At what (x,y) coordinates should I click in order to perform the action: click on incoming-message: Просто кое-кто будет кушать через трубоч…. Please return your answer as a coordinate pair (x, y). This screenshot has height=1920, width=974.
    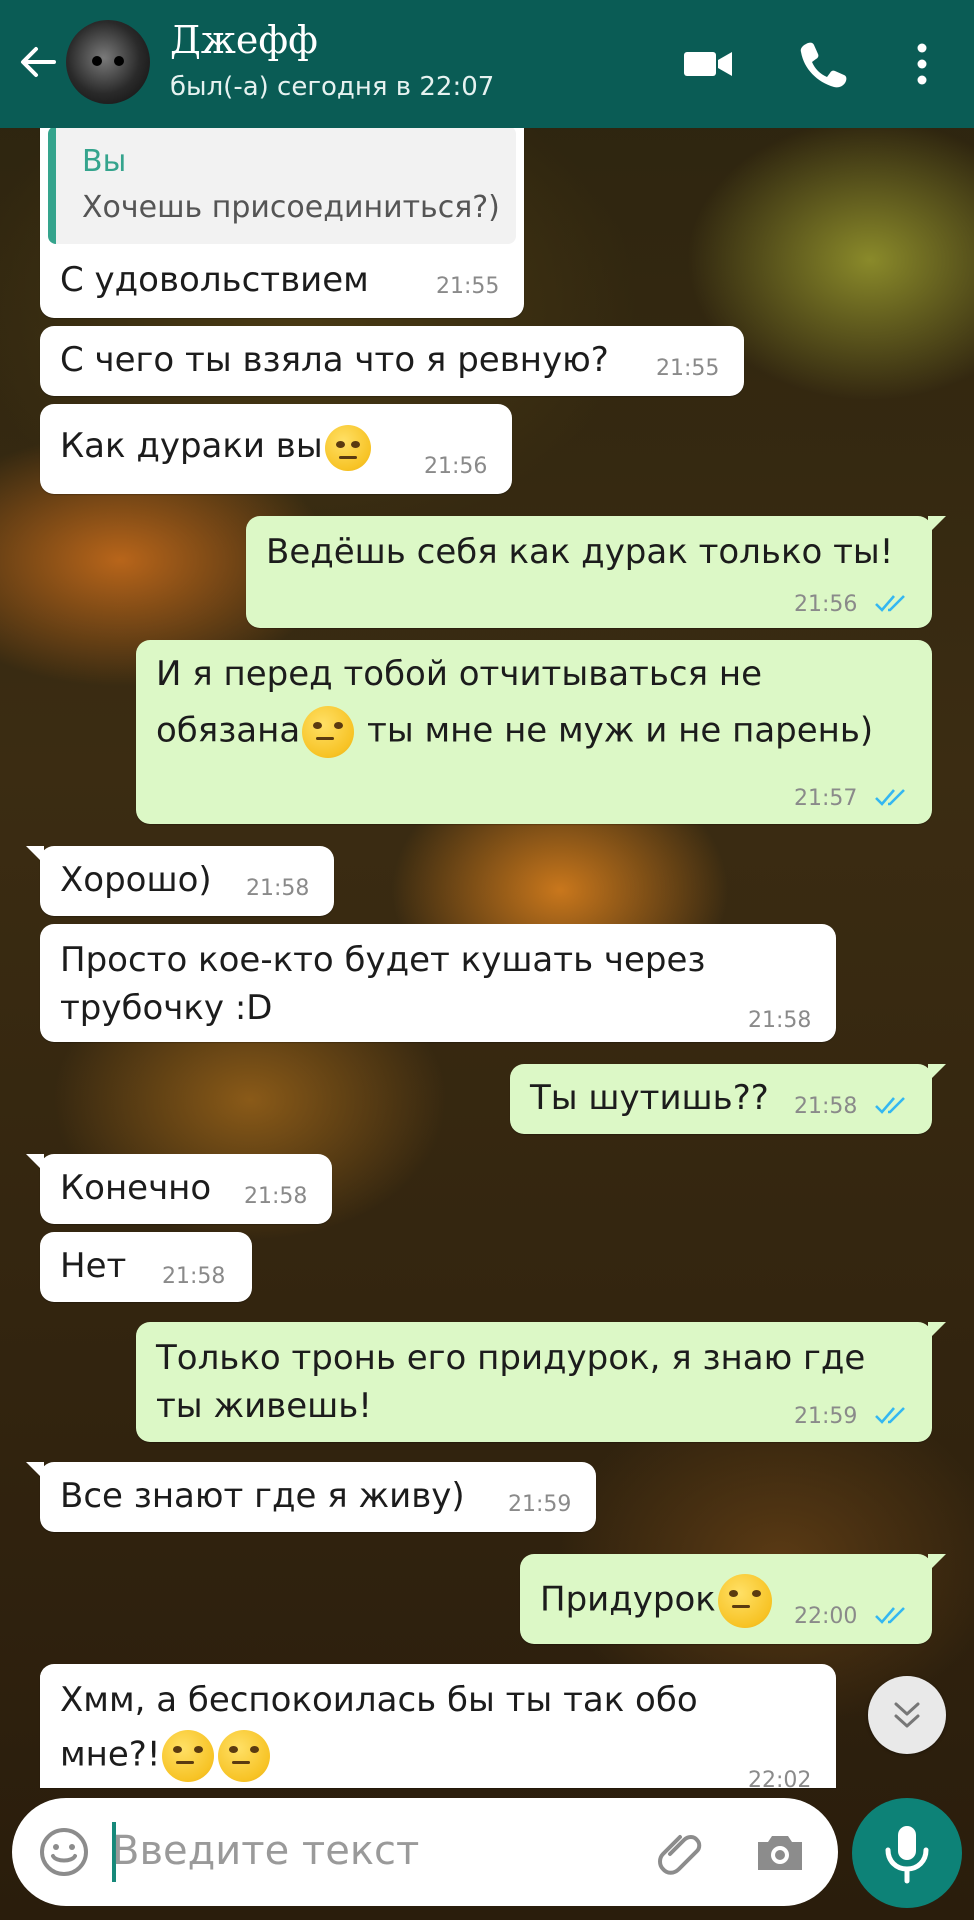
    Looking at the image, I should click on (438, 983).